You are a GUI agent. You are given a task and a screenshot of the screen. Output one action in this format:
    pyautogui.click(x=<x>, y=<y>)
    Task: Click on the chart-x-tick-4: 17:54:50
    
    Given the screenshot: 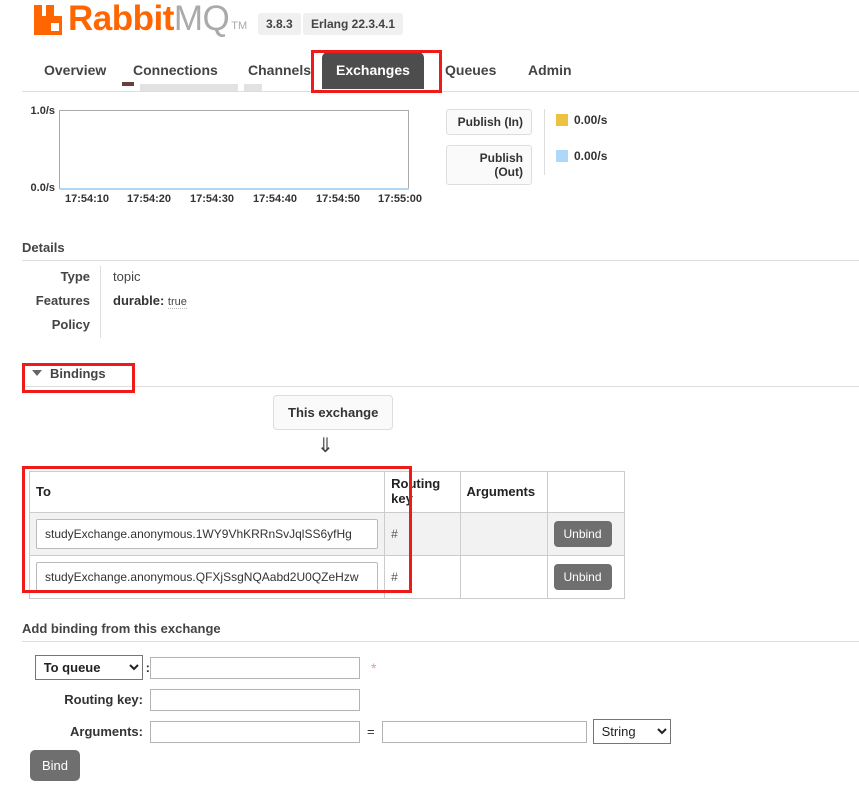 What is the action you would take?
    pyautogui.click(x=338, y=199)
    